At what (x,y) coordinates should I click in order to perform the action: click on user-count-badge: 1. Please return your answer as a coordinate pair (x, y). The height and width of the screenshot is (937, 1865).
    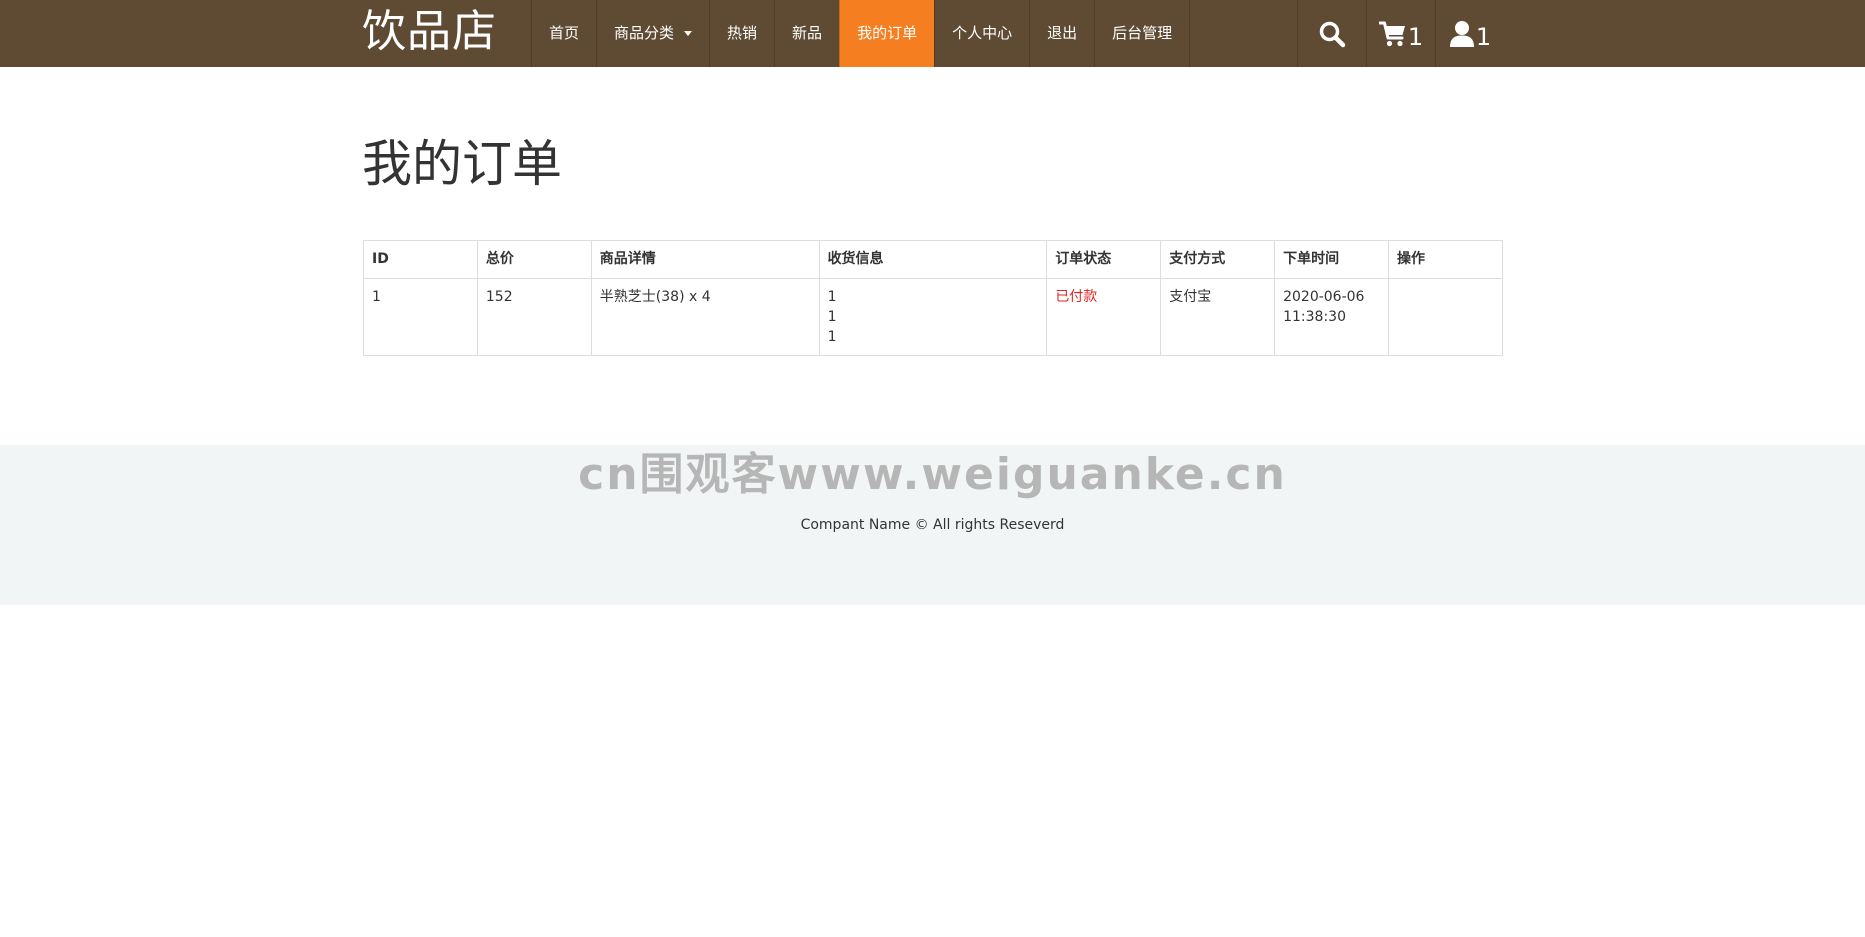
    Looking at the image, I should click on (1483, 36).